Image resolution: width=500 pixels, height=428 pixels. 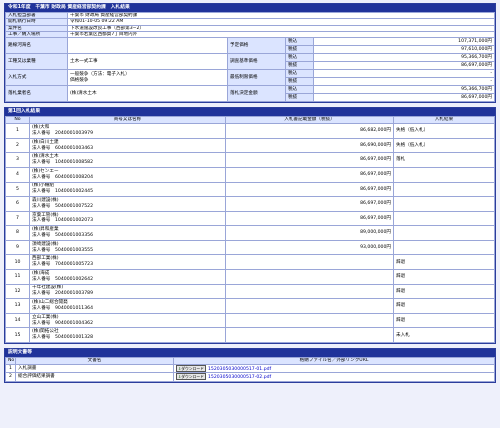 I want to click on bid-no: 1, so click(x=17, y=131).